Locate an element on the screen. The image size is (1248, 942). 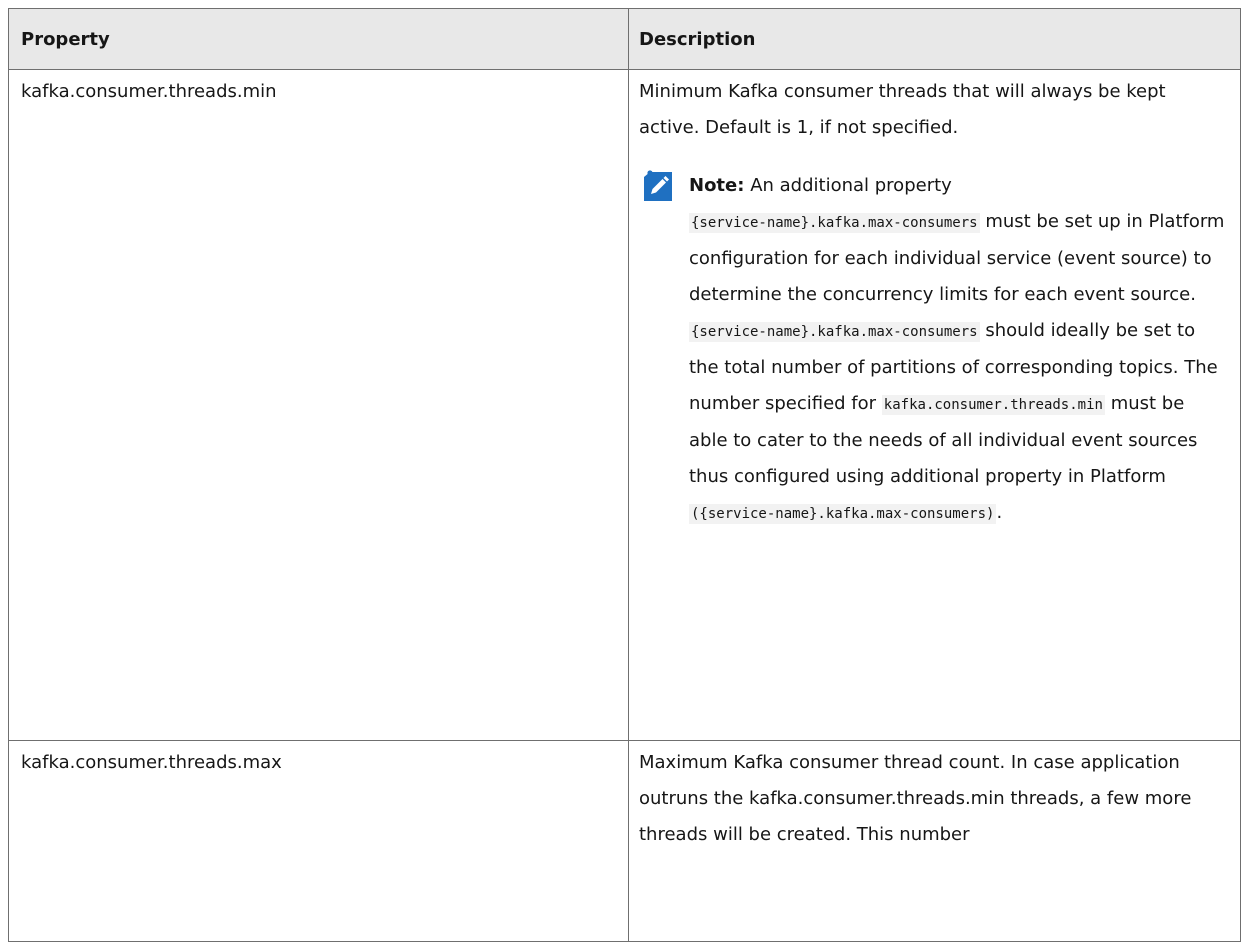
pencil-note-icon is located at coordinates (658, 185).